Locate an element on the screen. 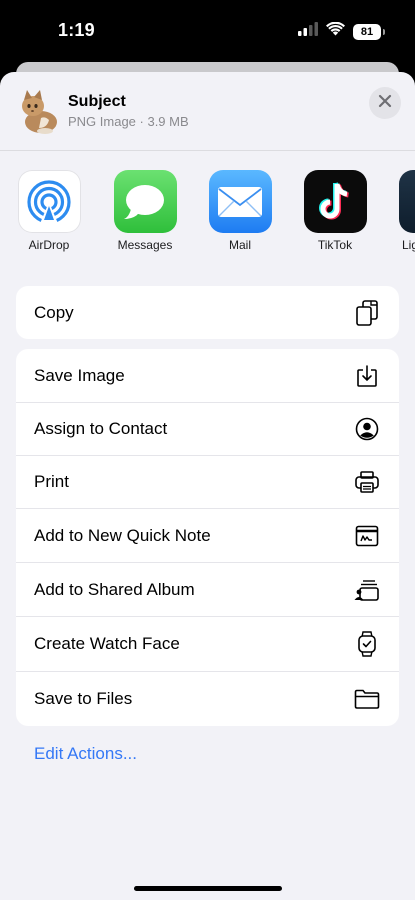 This screenshot has width=415, height=900. action-watch-face: Create Watch Face is located at coordinates (207, 643).